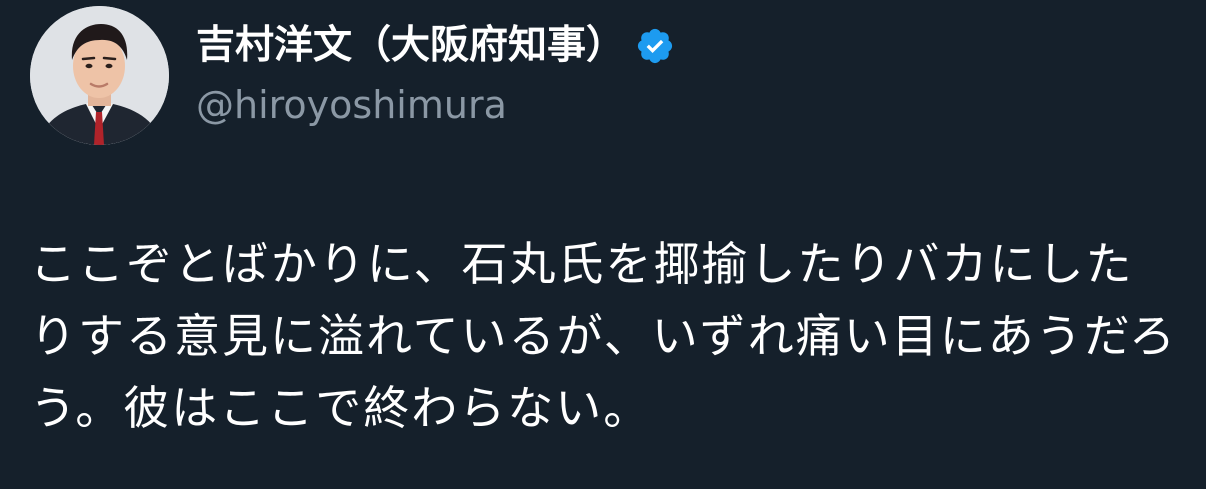 The image size is (1206, 489). Describe the element at coordinates (655, 46) in the screenshot. I see `verified-badge-icon` at that location.